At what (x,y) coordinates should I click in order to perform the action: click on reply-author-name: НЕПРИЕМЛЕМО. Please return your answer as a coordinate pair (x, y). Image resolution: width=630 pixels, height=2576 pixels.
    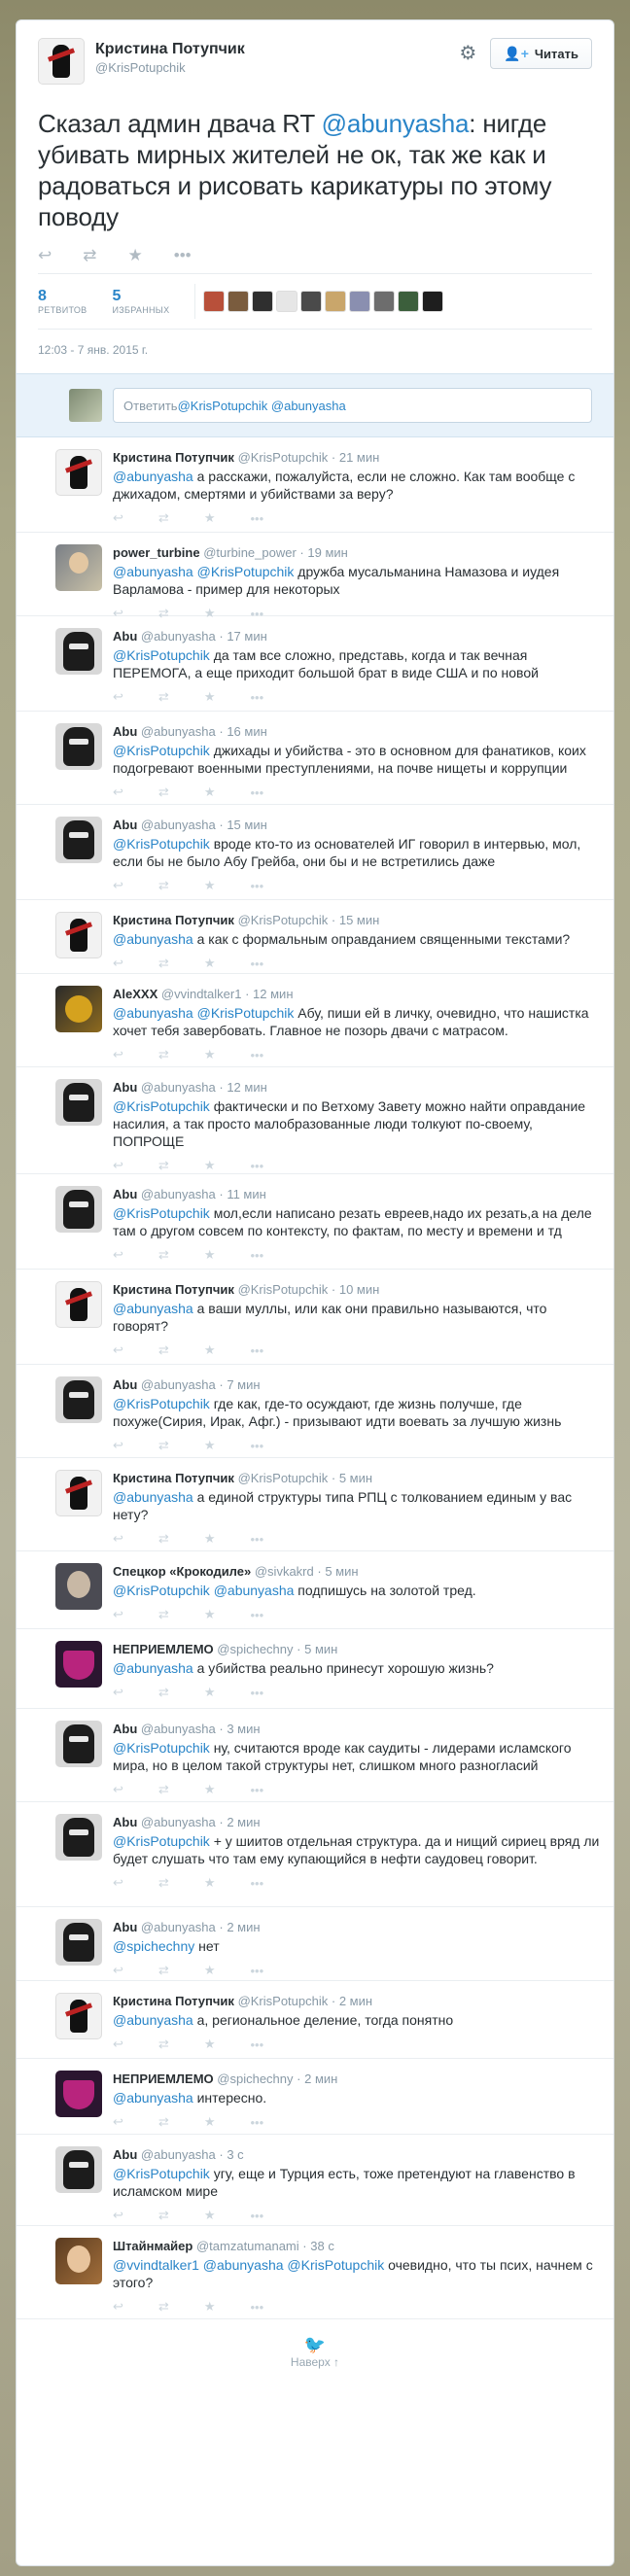
    Looking at the image, I should click on (163, 1649).